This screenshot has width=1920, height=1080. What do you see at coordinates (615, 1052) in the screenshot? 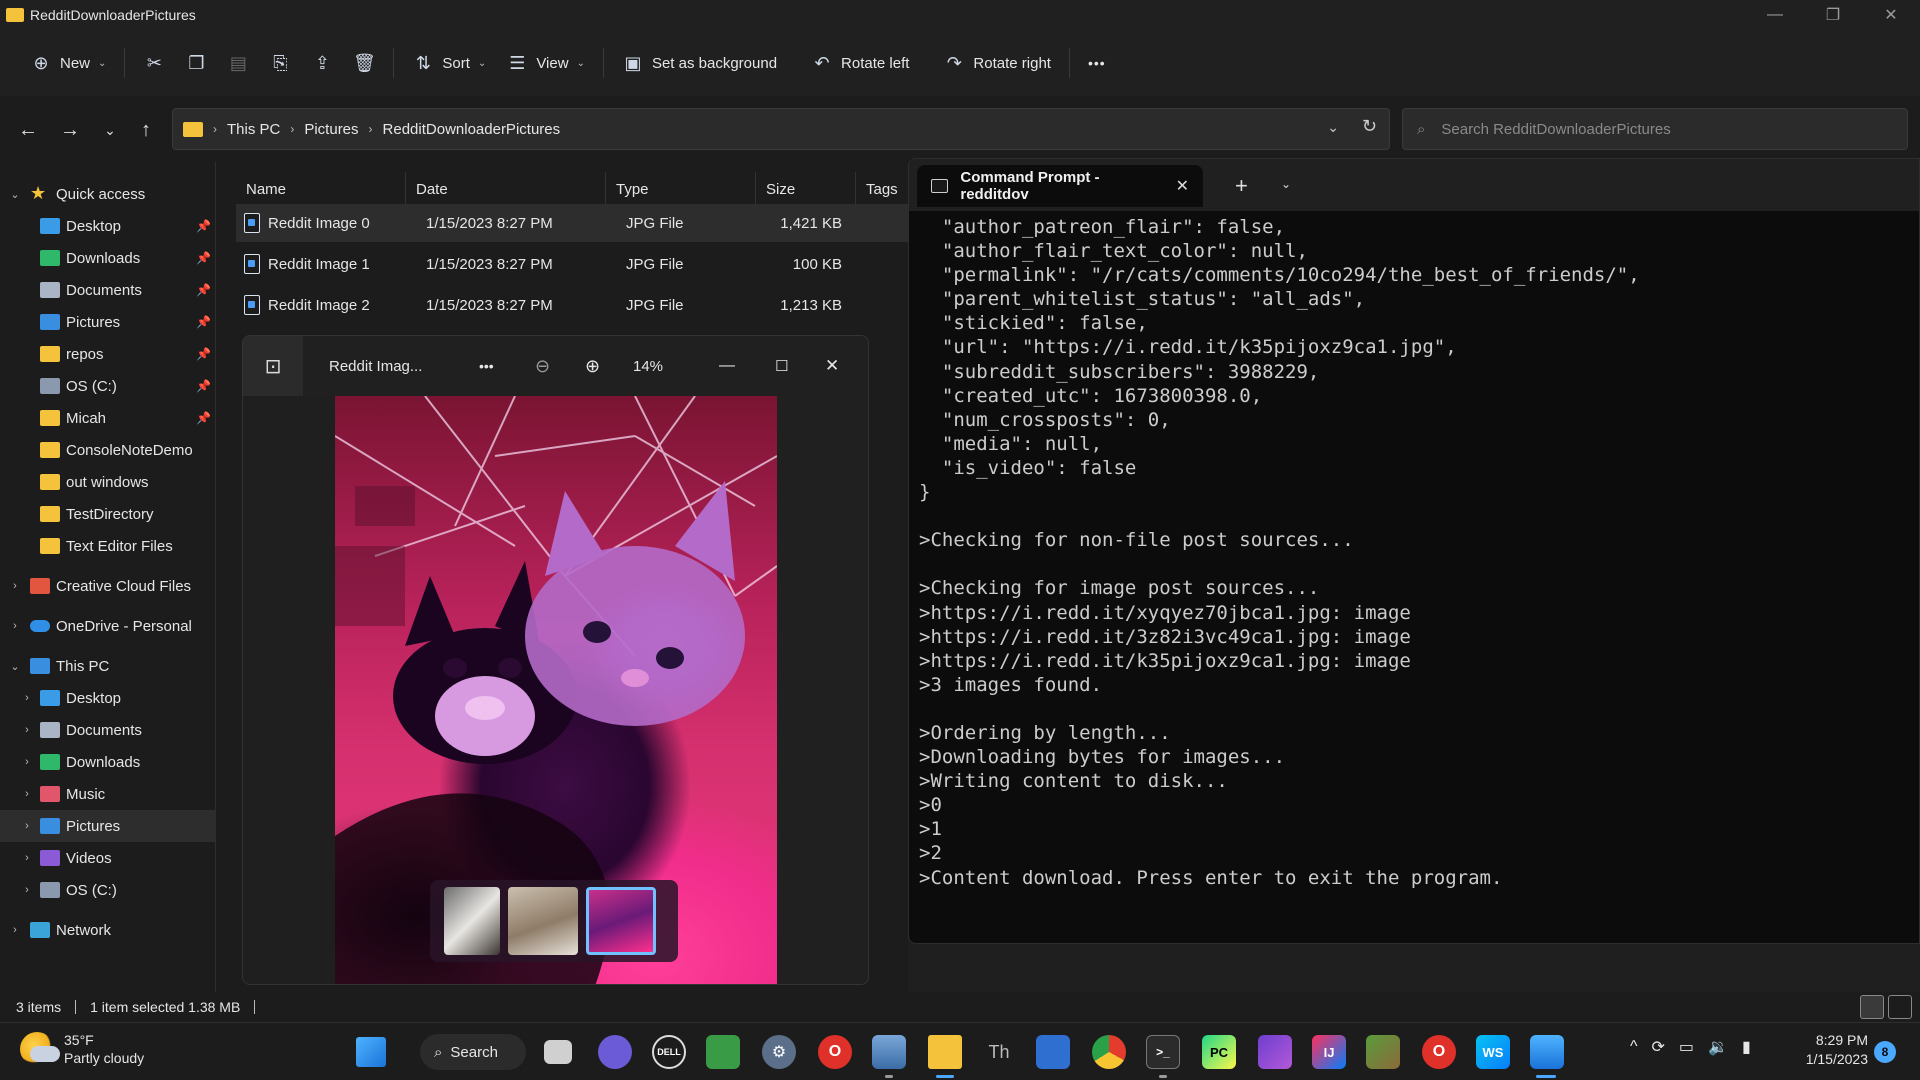
I see `chat-icon` at bounding box center [615, 1052].